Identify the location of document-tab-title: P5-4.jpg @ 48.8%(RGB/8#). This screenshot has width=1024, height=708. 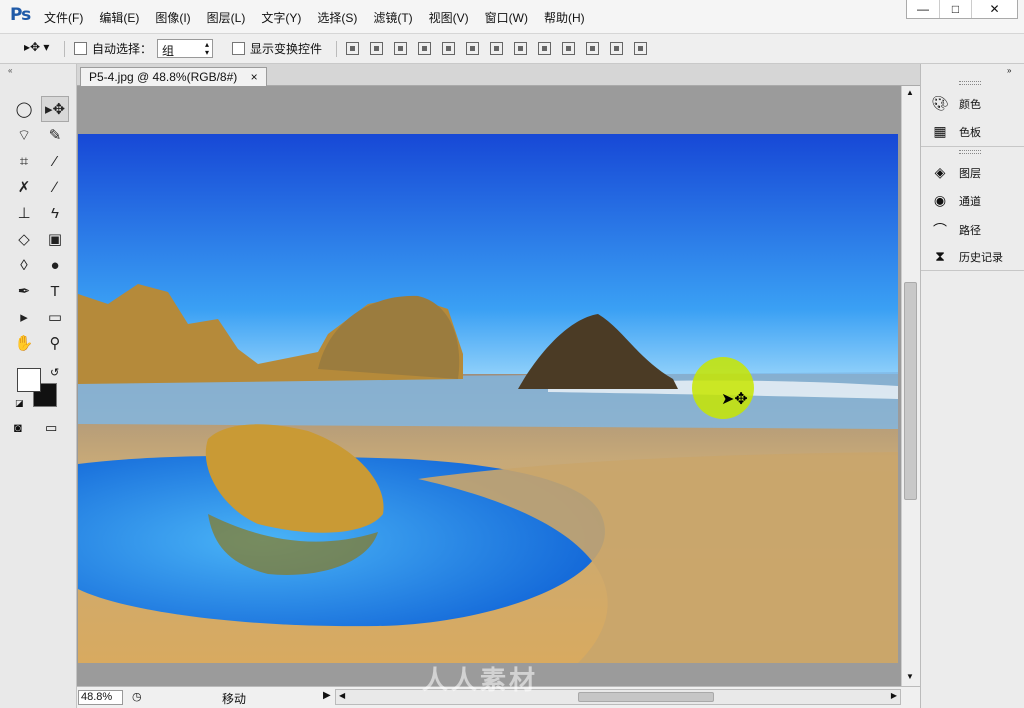
(163, 77).